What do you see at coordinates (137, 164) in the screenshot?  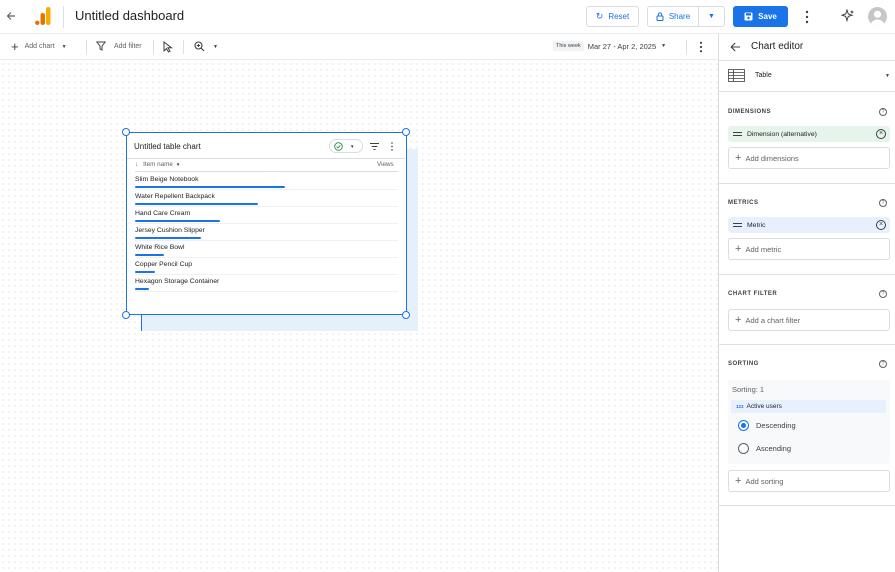 I see `sort-arrow-icon: ↓` at bounding box center [137, 164].